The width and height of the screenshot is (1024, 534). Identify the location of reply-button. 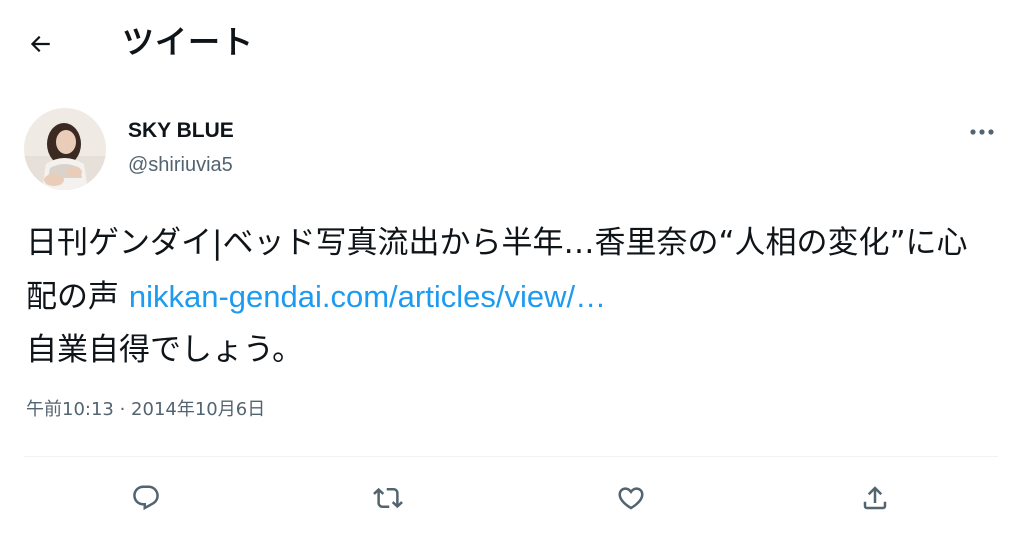
(146, 498).